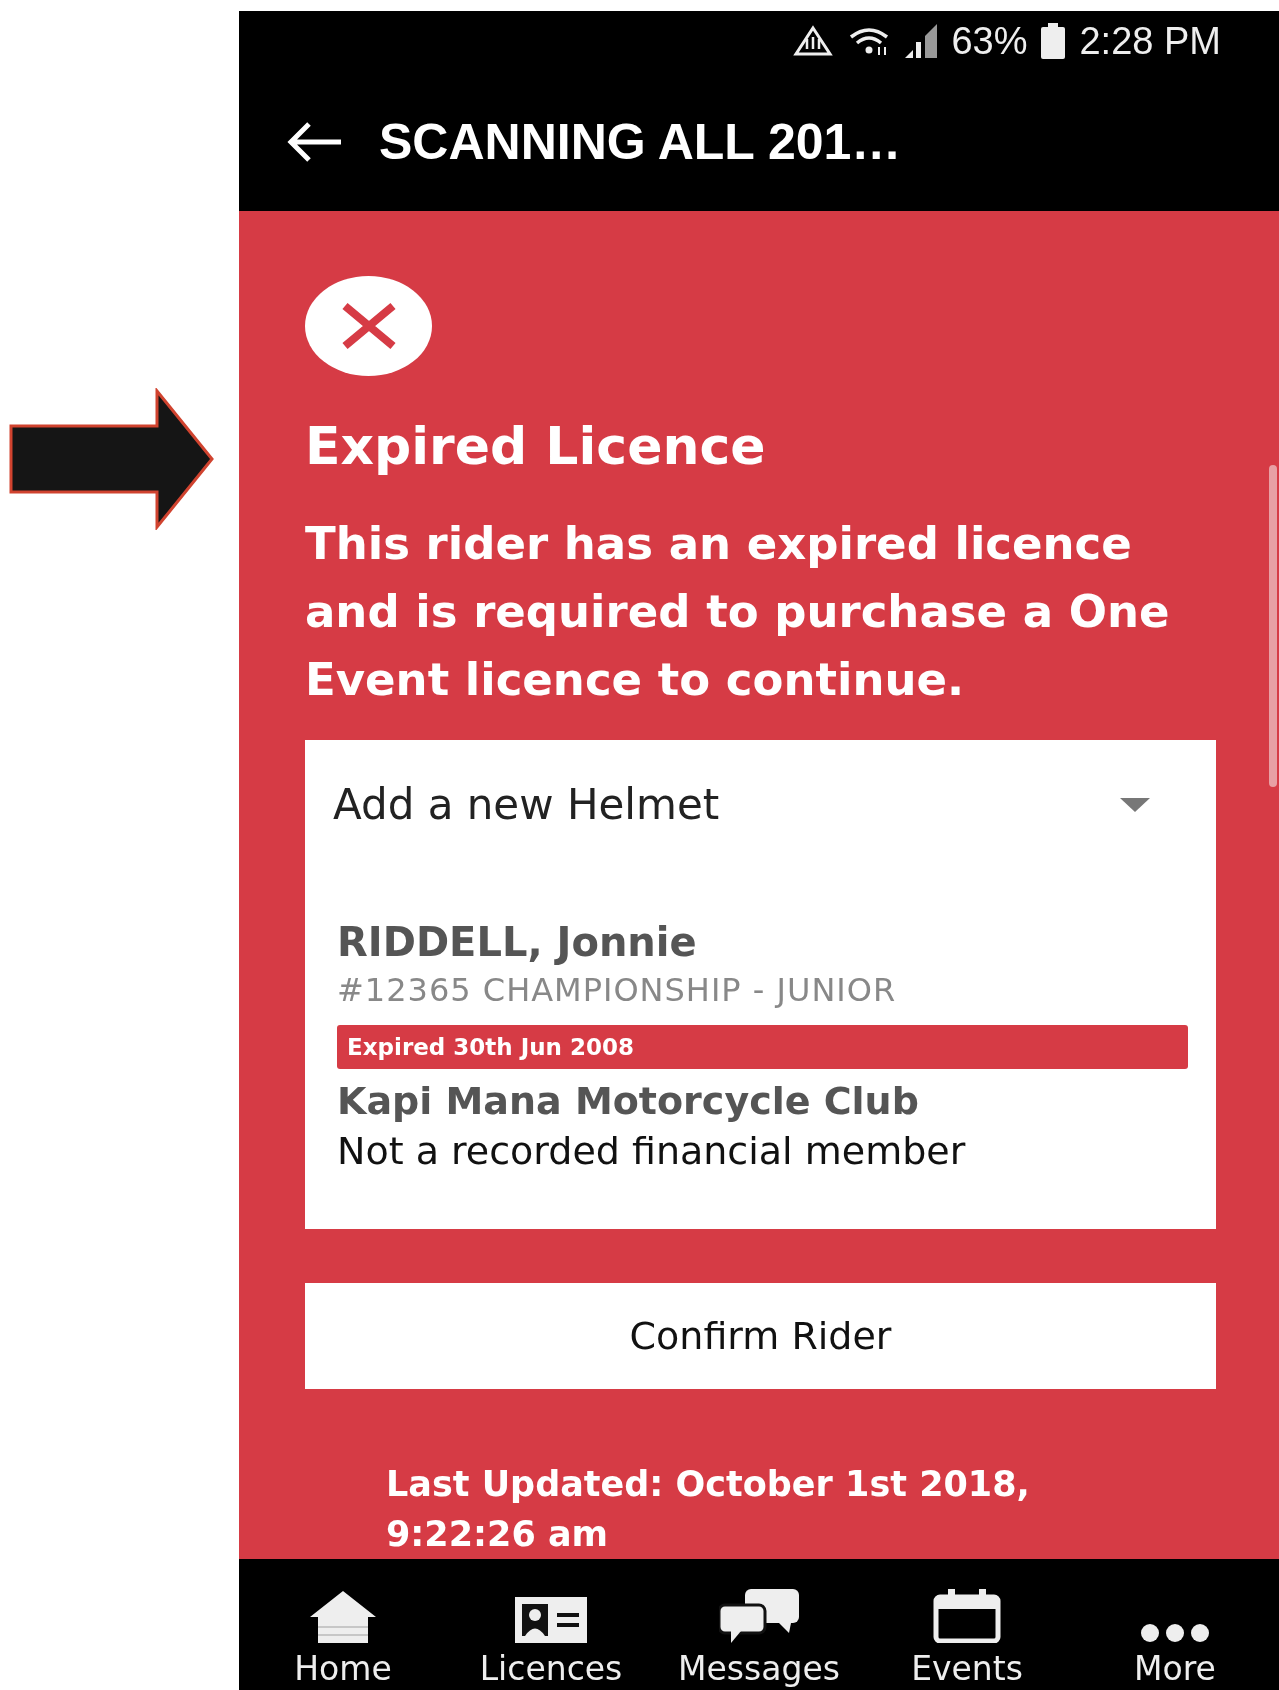  What do you see at coordinates (551, 1620) in the screenshot?
I see `id-card-icon` at bounding box center [551, 1620].